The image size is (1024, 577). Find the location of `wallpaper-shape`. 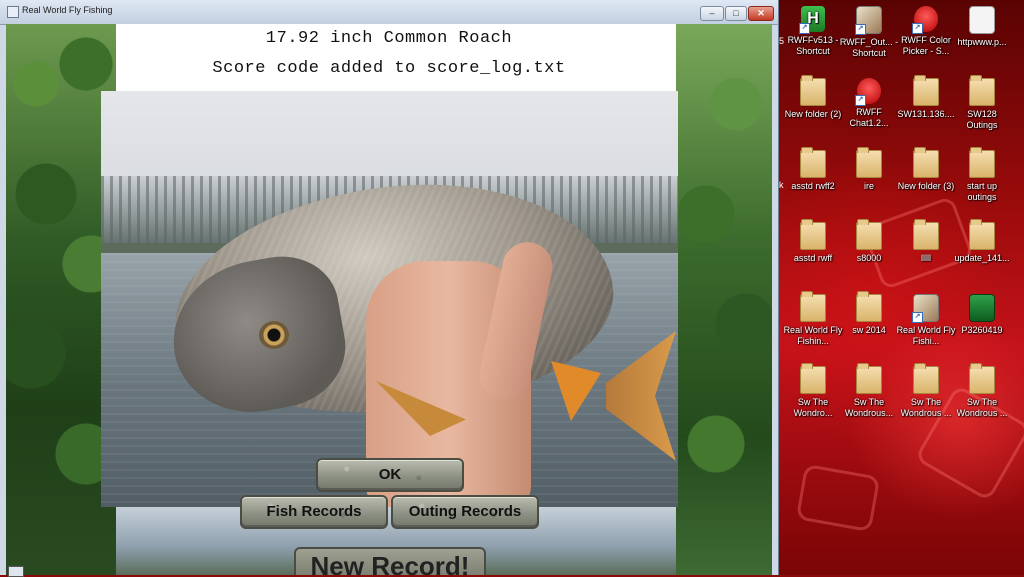

wallpaper-shape is located at coordinates (838, 498).